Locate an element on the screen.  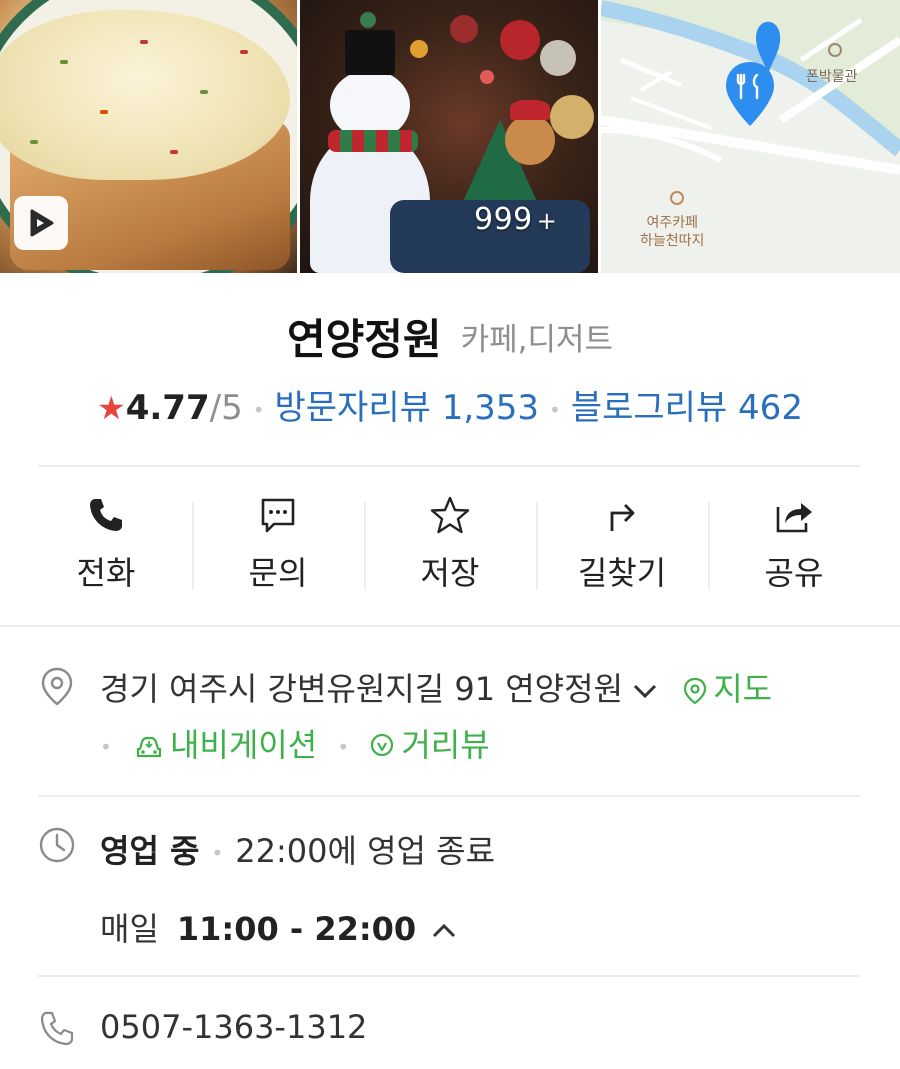
map-label-cafe: 여주카페 하늘천따지 is located at coordinates (672, 232).